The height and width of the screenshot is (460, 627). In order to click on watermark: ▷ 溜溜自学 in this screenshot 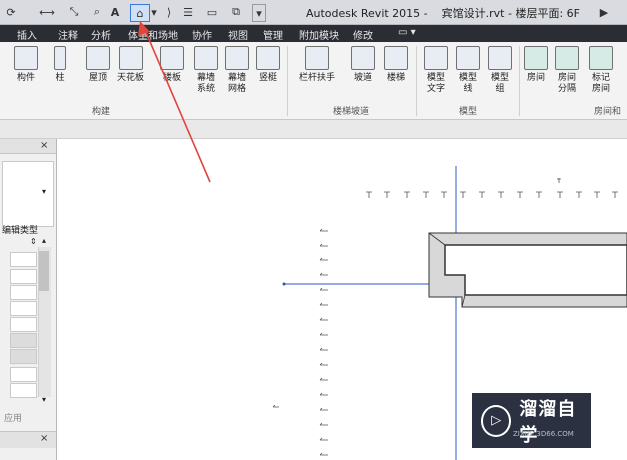, I will do `click(531, 420)`.